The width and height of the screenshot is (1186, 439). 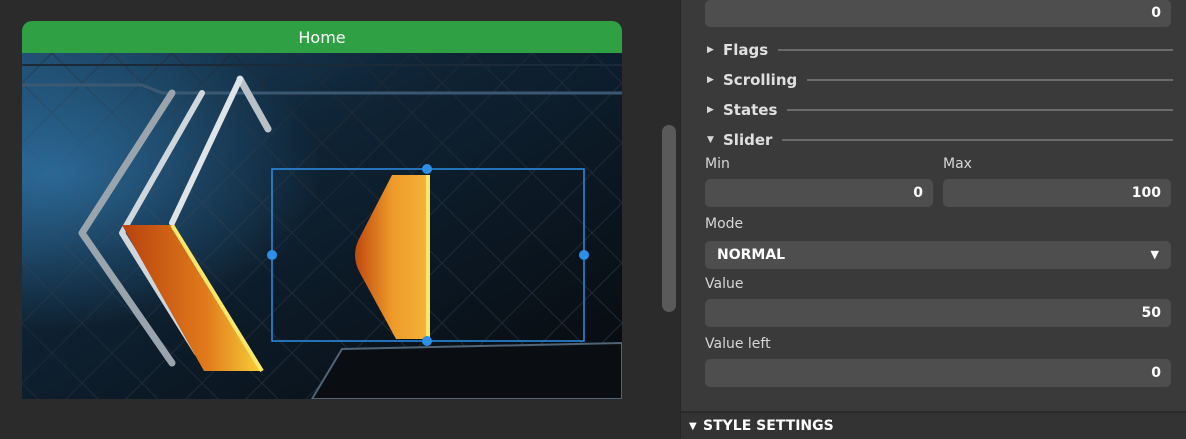 I want to click on max-field: 100, so click(x=1057, y=193).